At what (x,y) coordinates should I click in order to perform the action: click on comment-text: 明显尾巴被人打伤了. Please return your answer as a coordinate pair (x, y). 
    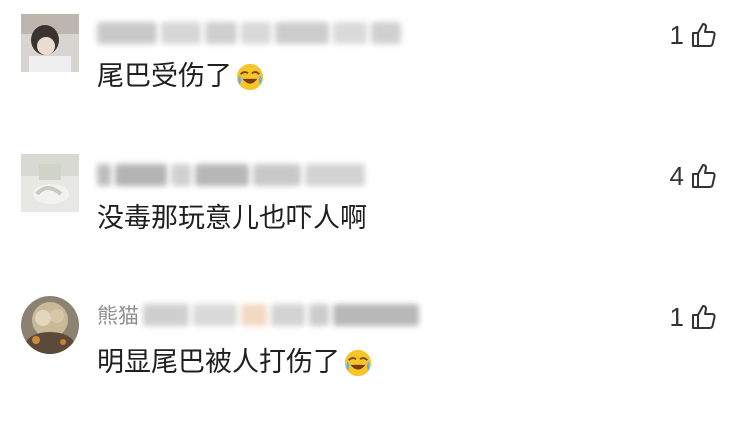
    Looking at the image, I should click on (235, 363).